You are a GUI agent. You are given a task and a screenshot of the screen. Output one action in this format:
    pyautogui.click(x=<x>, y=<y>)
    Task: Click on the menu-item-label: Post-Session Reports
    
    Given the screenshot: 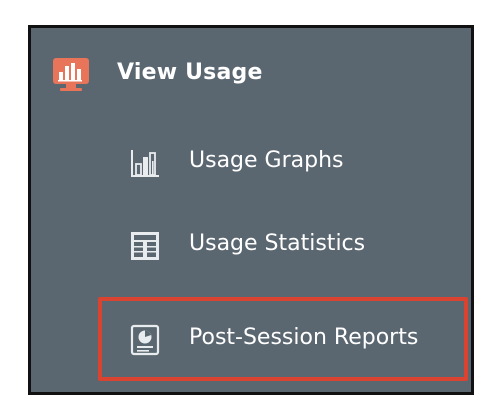 What is the action you would take?
    pyautogui.click(x=304, y=337)
    